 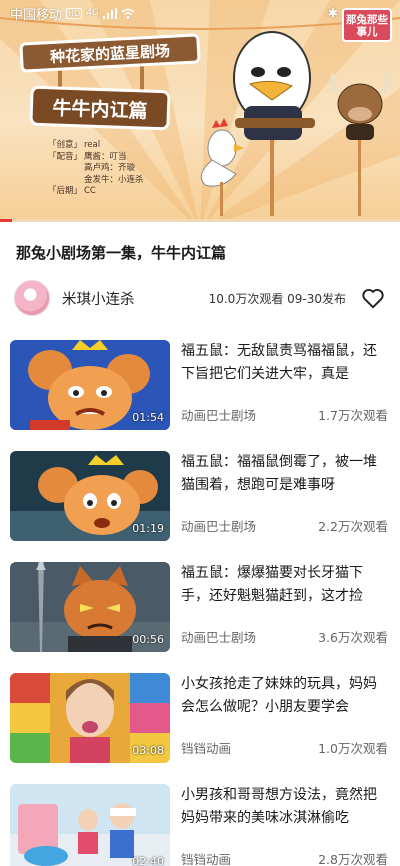 What do you see at coordinates (148, 417) in the screenshot?
I see `video-duration: 01:54` at bounding box center [148, 417].